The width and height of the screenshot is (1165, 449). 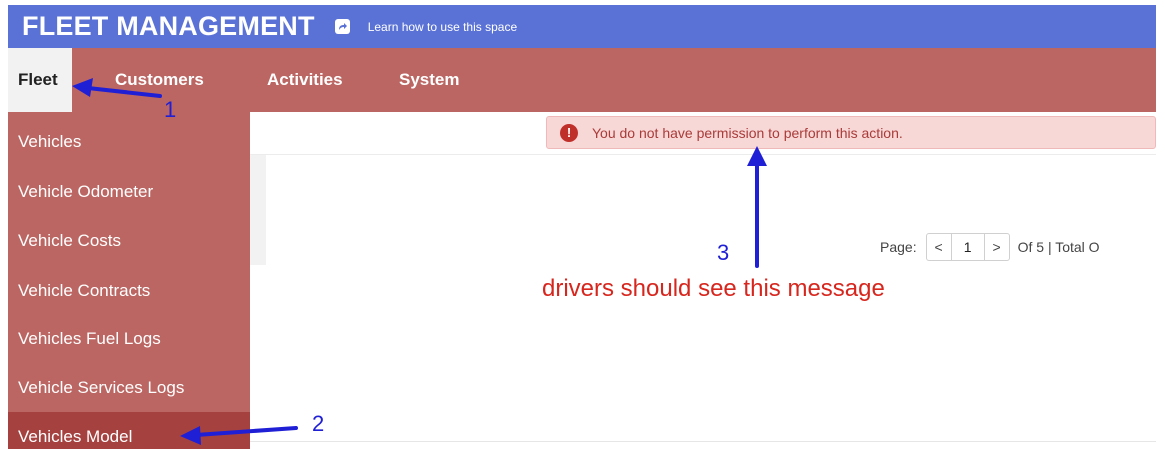 What do you see at coordinates (129, 192) in the screenshot?
I see `dropdown-item-vehicle-odometer: Vehicle Odometer` at bounding box center [129, 192].